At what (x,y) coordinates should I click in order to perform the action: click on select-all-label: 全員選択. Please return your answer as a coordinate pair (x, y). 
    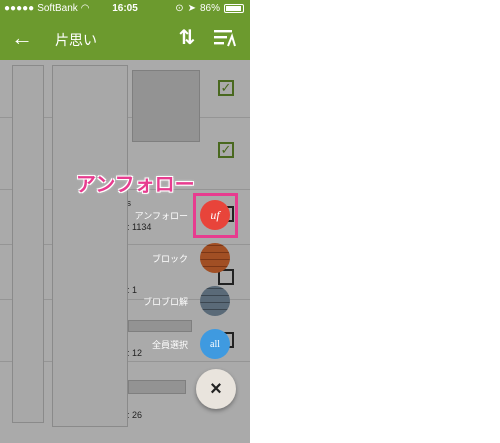
    Looking at the image, I should click on (169, 345).